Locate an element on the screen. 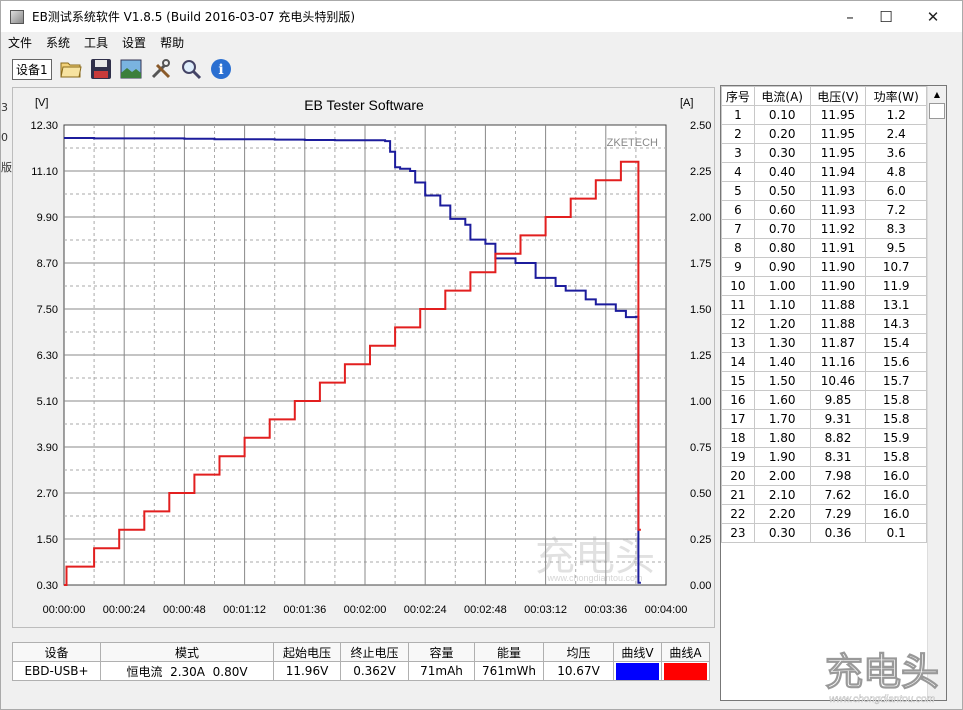 This screenshot has height=710, width=963. y-right-tick-label: 1.25 is located at coordinates (700, 356).